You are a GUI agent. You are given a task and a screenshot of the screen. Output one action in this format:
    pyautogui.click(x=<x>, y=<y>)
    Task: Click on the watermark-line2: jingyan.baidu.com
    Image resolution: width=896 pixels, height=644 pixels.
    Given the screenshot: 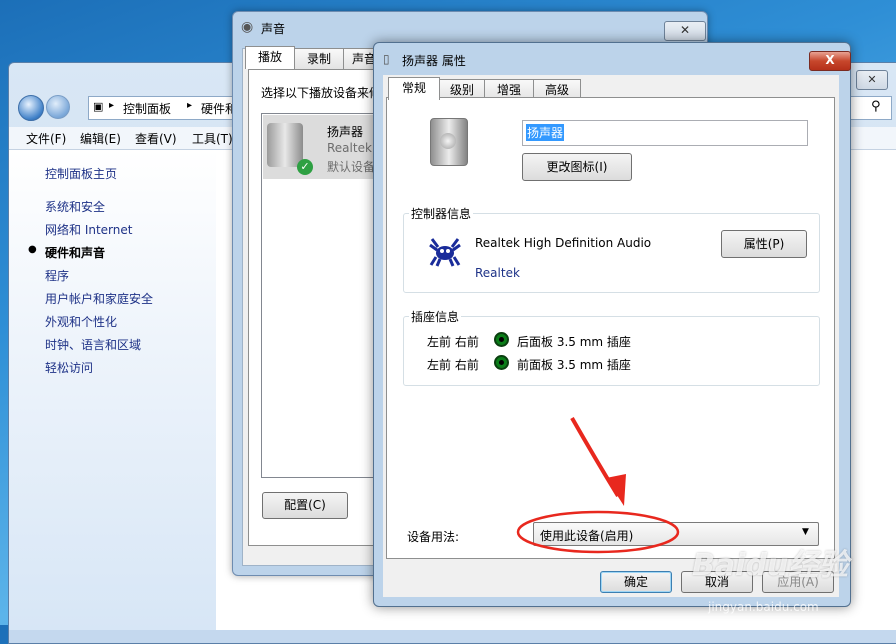 What is the action you would take?
    pyautogui.click(x=763, y=607)
    